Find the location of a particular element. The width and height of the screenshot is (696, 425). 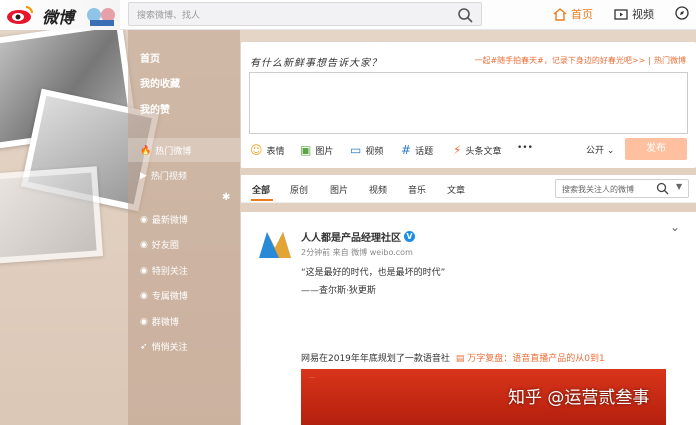

sidebar-item-home: 首页 is located at coordinates (150, 57).